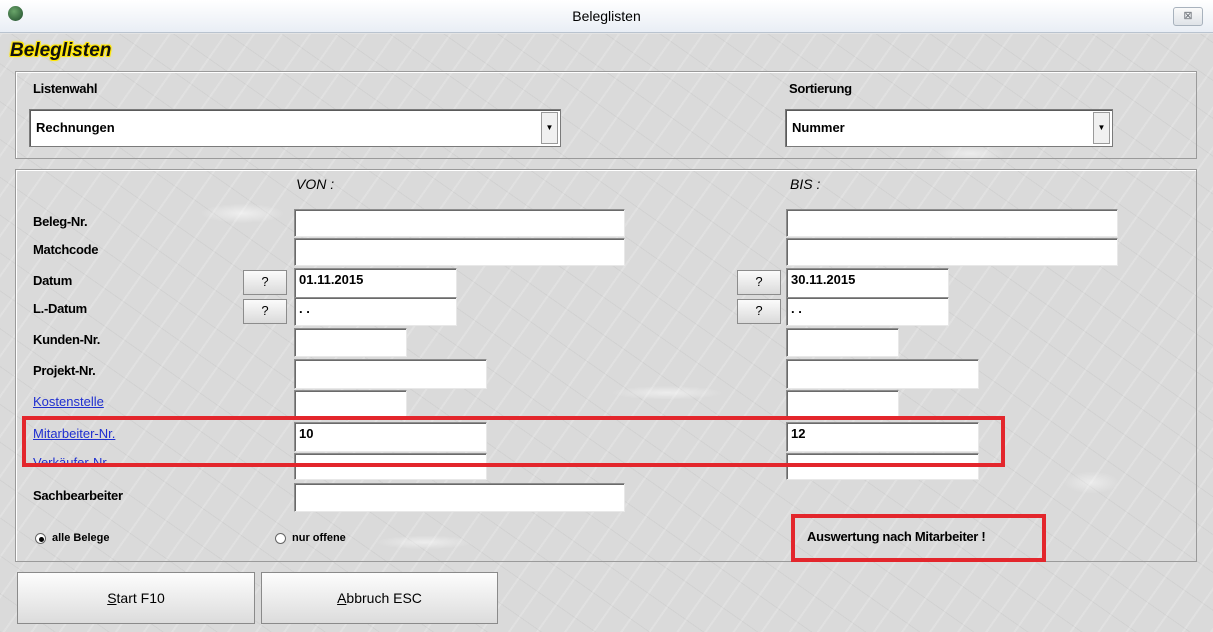  What do you see at coordinates (78, 495) in the screenshot?
I see `sachbearbeiter-label: Sachbearbeiter` at bounding box center [78, 495].